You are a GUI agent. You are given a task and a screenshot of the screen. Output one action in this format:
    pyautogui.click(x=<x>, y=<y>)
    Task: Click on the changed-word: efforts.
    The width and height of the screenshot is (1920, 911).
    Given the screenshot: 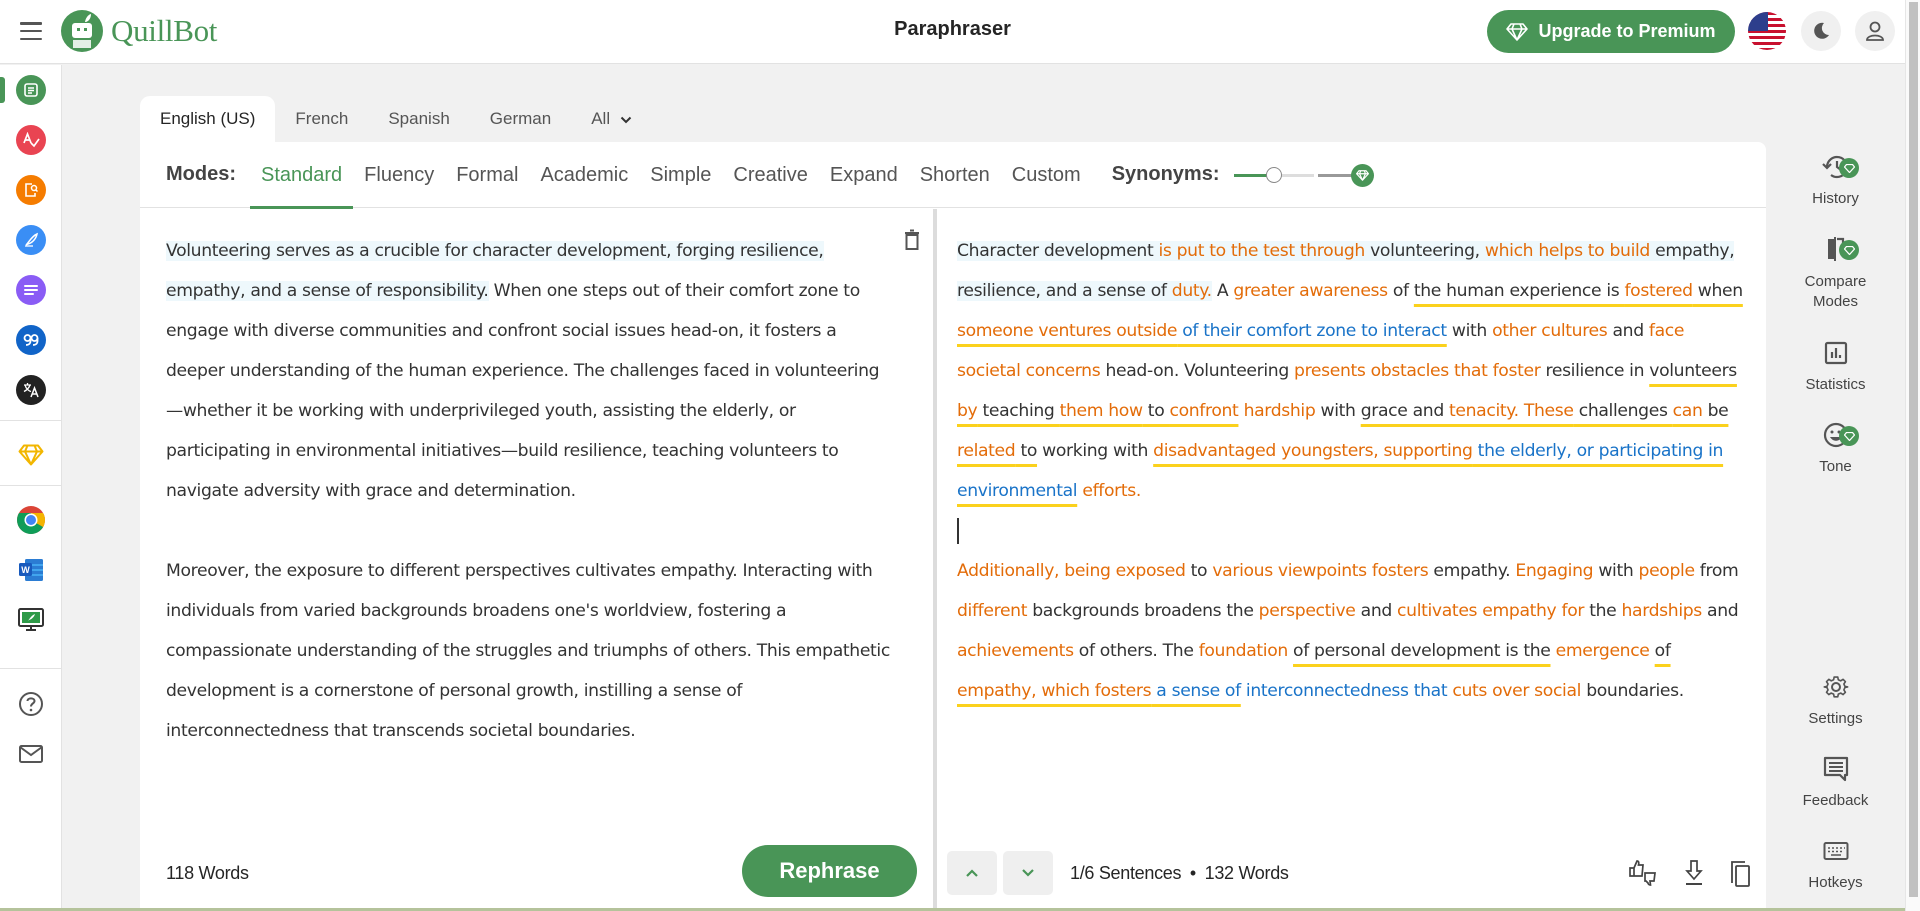 What is the action you would take?
    pyautogui.click(x=1111, y=491)
    